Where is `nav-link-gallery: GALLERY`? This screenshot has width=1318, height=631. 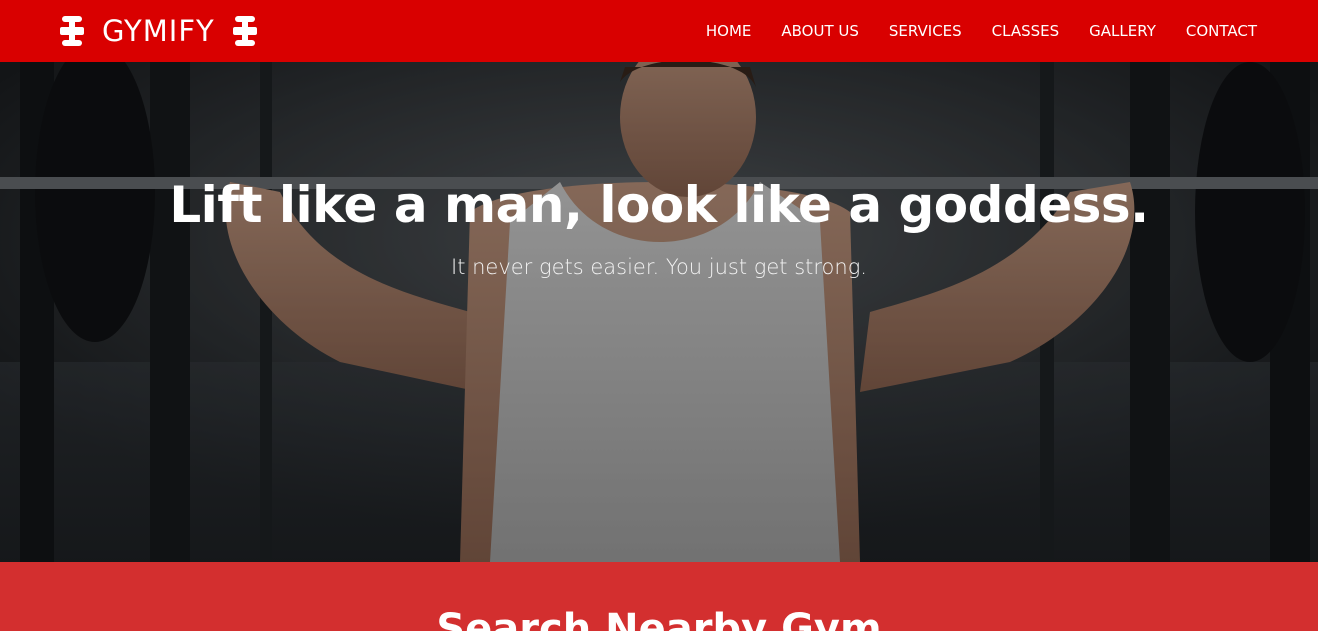
nav-link-gallery: GALLERY is located at coordinates (1122, 31).